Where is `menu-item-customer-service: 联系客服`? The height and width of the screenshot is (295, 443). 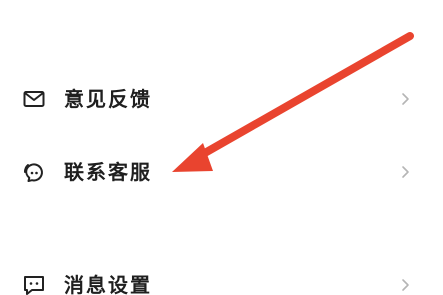
menu-item-customer-service: 联系客服 is located at coordinates (221, 172).